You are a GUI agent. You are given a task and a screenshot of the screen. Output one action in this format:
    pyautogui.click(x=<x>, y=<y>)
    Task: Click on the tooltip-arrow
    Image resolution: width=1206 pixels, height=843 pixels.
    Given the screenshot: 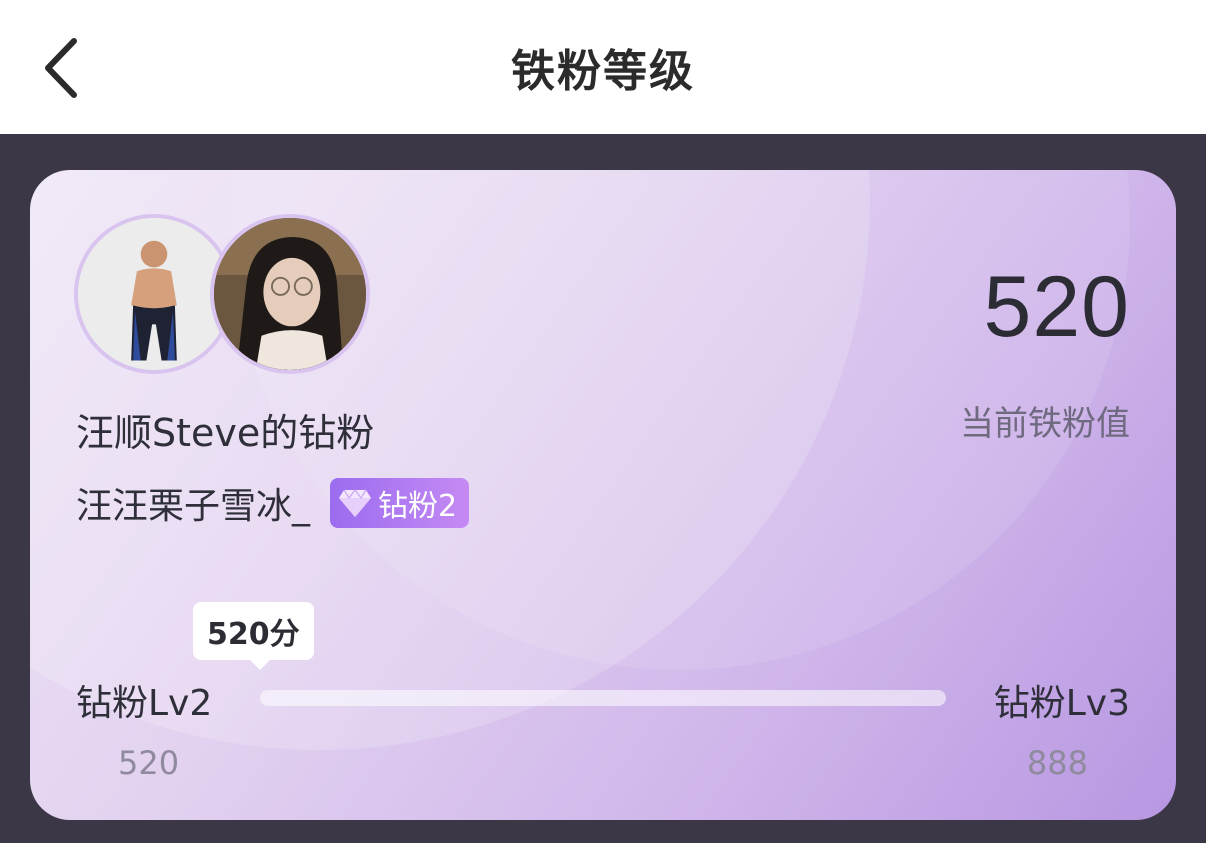 What is the action you would take?
    pyautogui.click(x=260, y=664)
    